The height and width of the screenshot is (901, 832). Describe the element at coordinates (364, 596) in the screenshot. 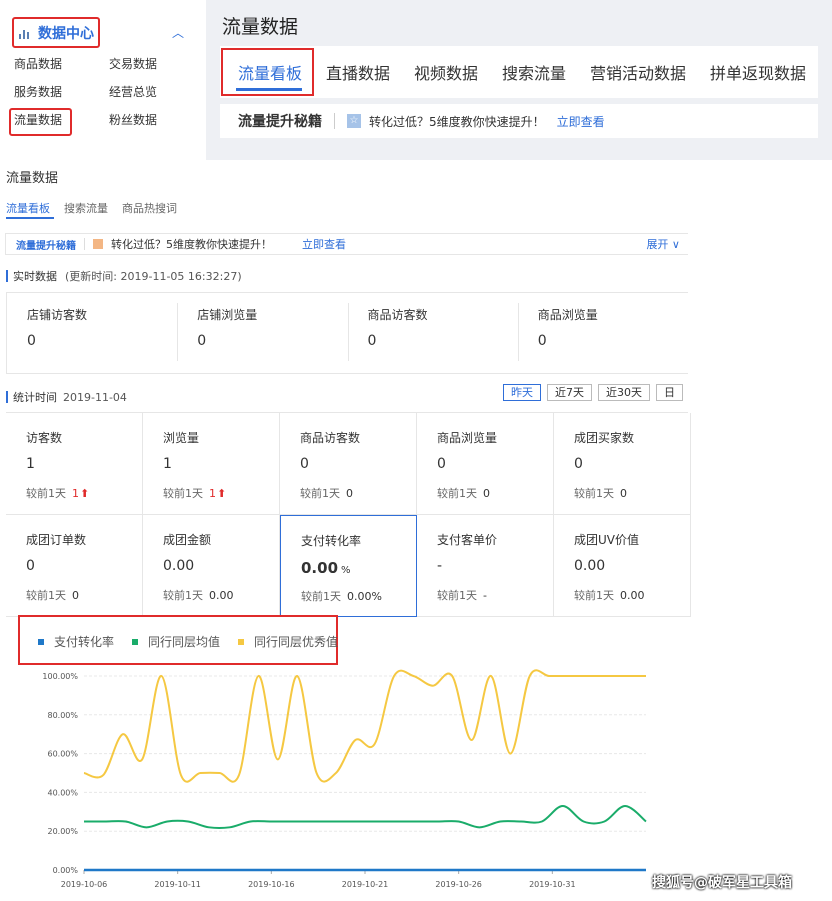

I see `stat-compare-value: 0.00%` at that location.